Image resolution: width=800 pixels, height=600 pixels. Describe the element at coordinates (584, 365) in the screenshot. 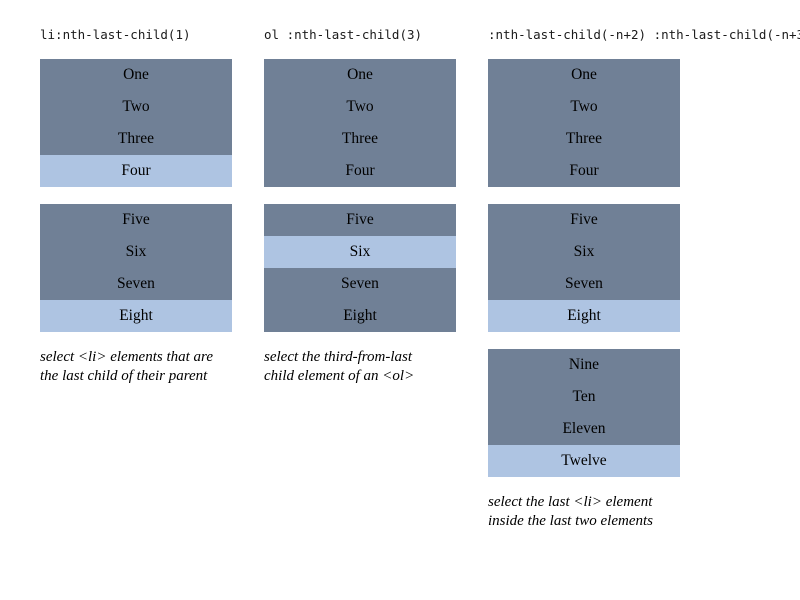

I see `list-item: Nine` at that location.